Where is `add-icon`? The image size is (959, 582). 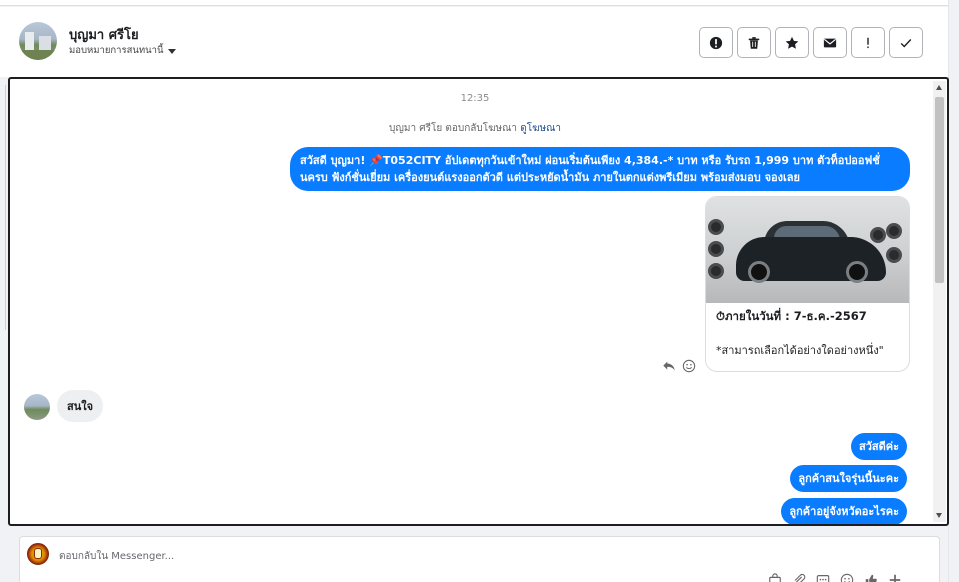
add-icon is located at coordinates (895, 577).